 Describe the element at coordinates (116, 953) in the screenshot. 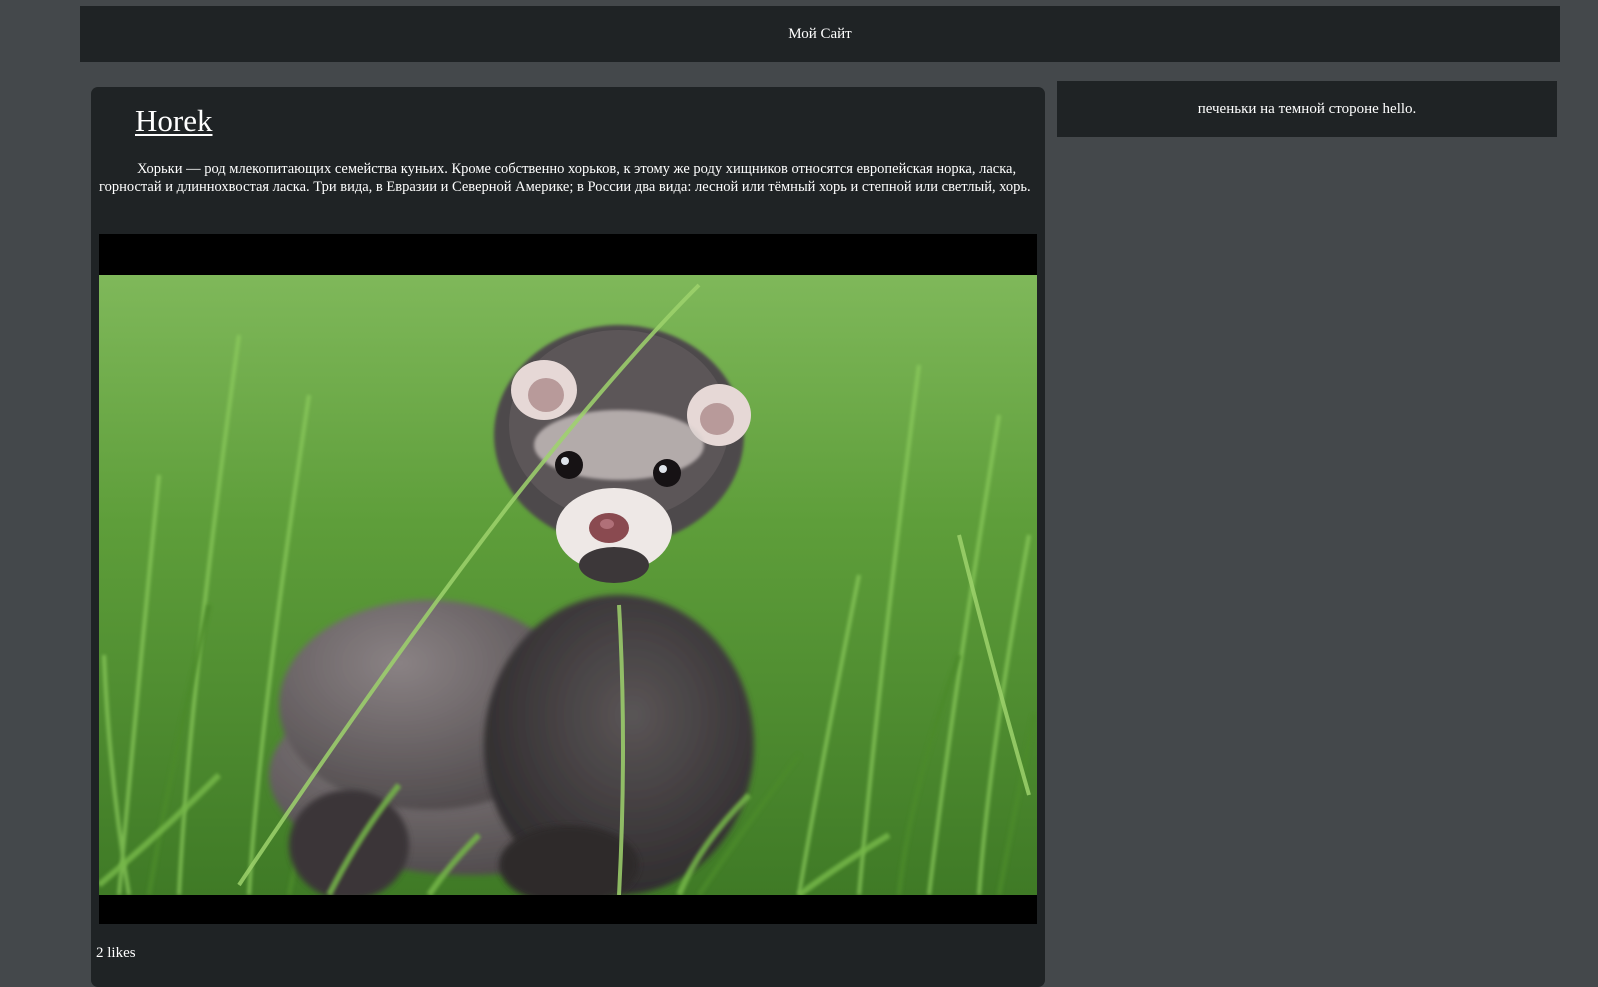

I see `likes-count: 2 likes` at that location.